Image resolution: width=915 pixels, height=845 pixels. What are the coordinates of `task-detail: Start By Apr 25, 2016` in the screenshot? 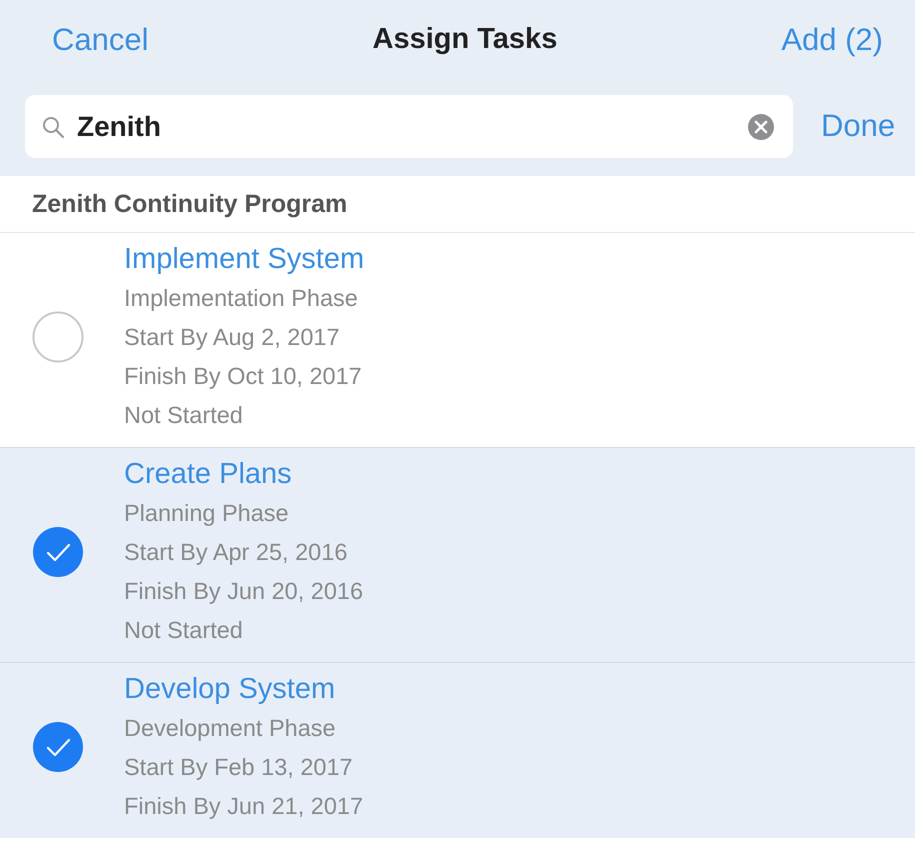 It's located at (236, 552).